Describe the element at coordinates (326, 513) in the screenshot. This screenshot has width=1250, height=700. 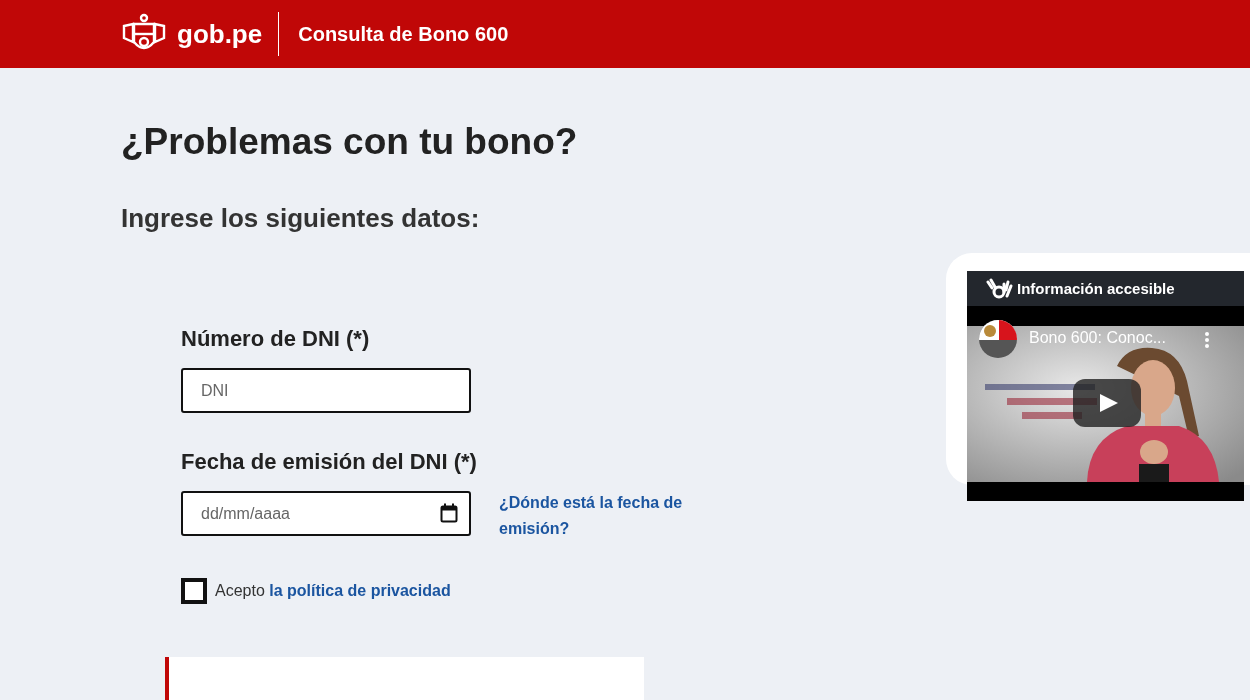
I see `date-field: dd/mm/aaaa` at that location.